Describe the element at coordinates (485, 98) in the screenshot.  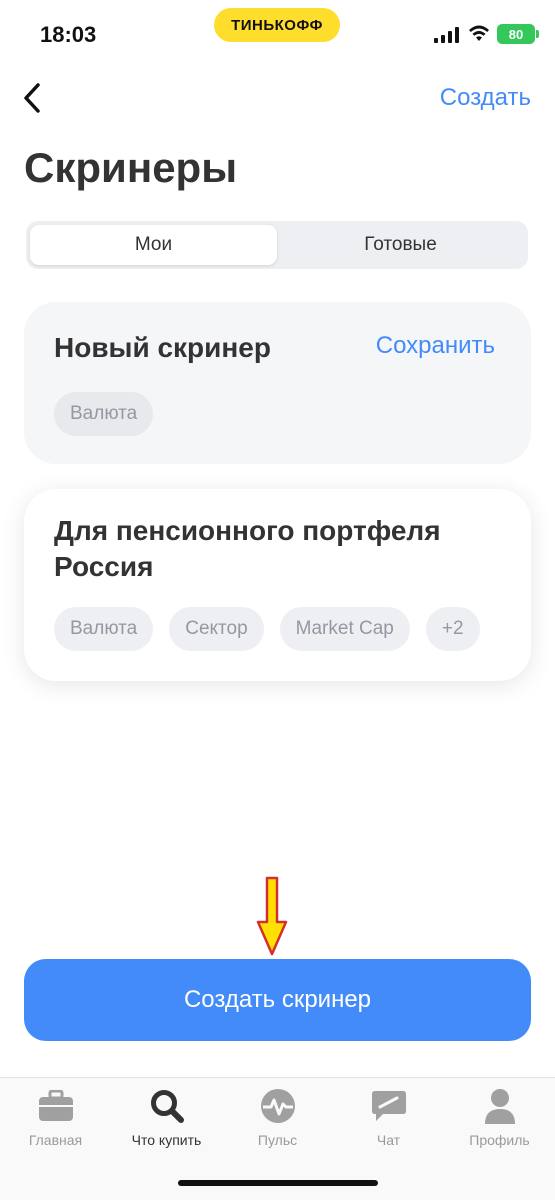
I see `create-link: Создать` at that location.